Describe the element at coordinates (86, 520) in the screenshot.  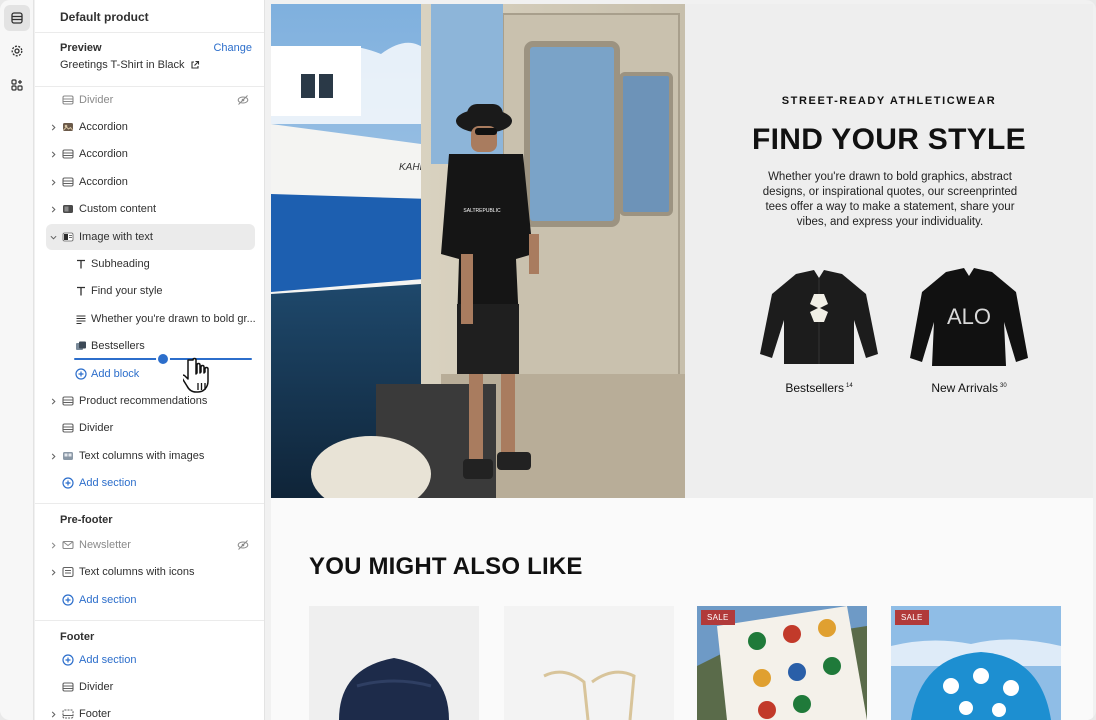
I see `prefooter-heading: Pre-footer` at that location.